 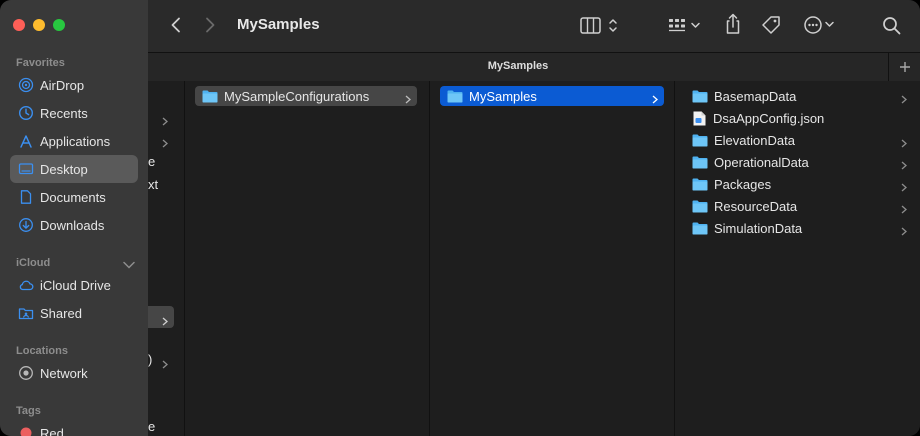 What do you see at coordinates (799, 206) in the screenshot?
I see `list-item-resourcedata: ResourceData` at bounding box center [799, 206].